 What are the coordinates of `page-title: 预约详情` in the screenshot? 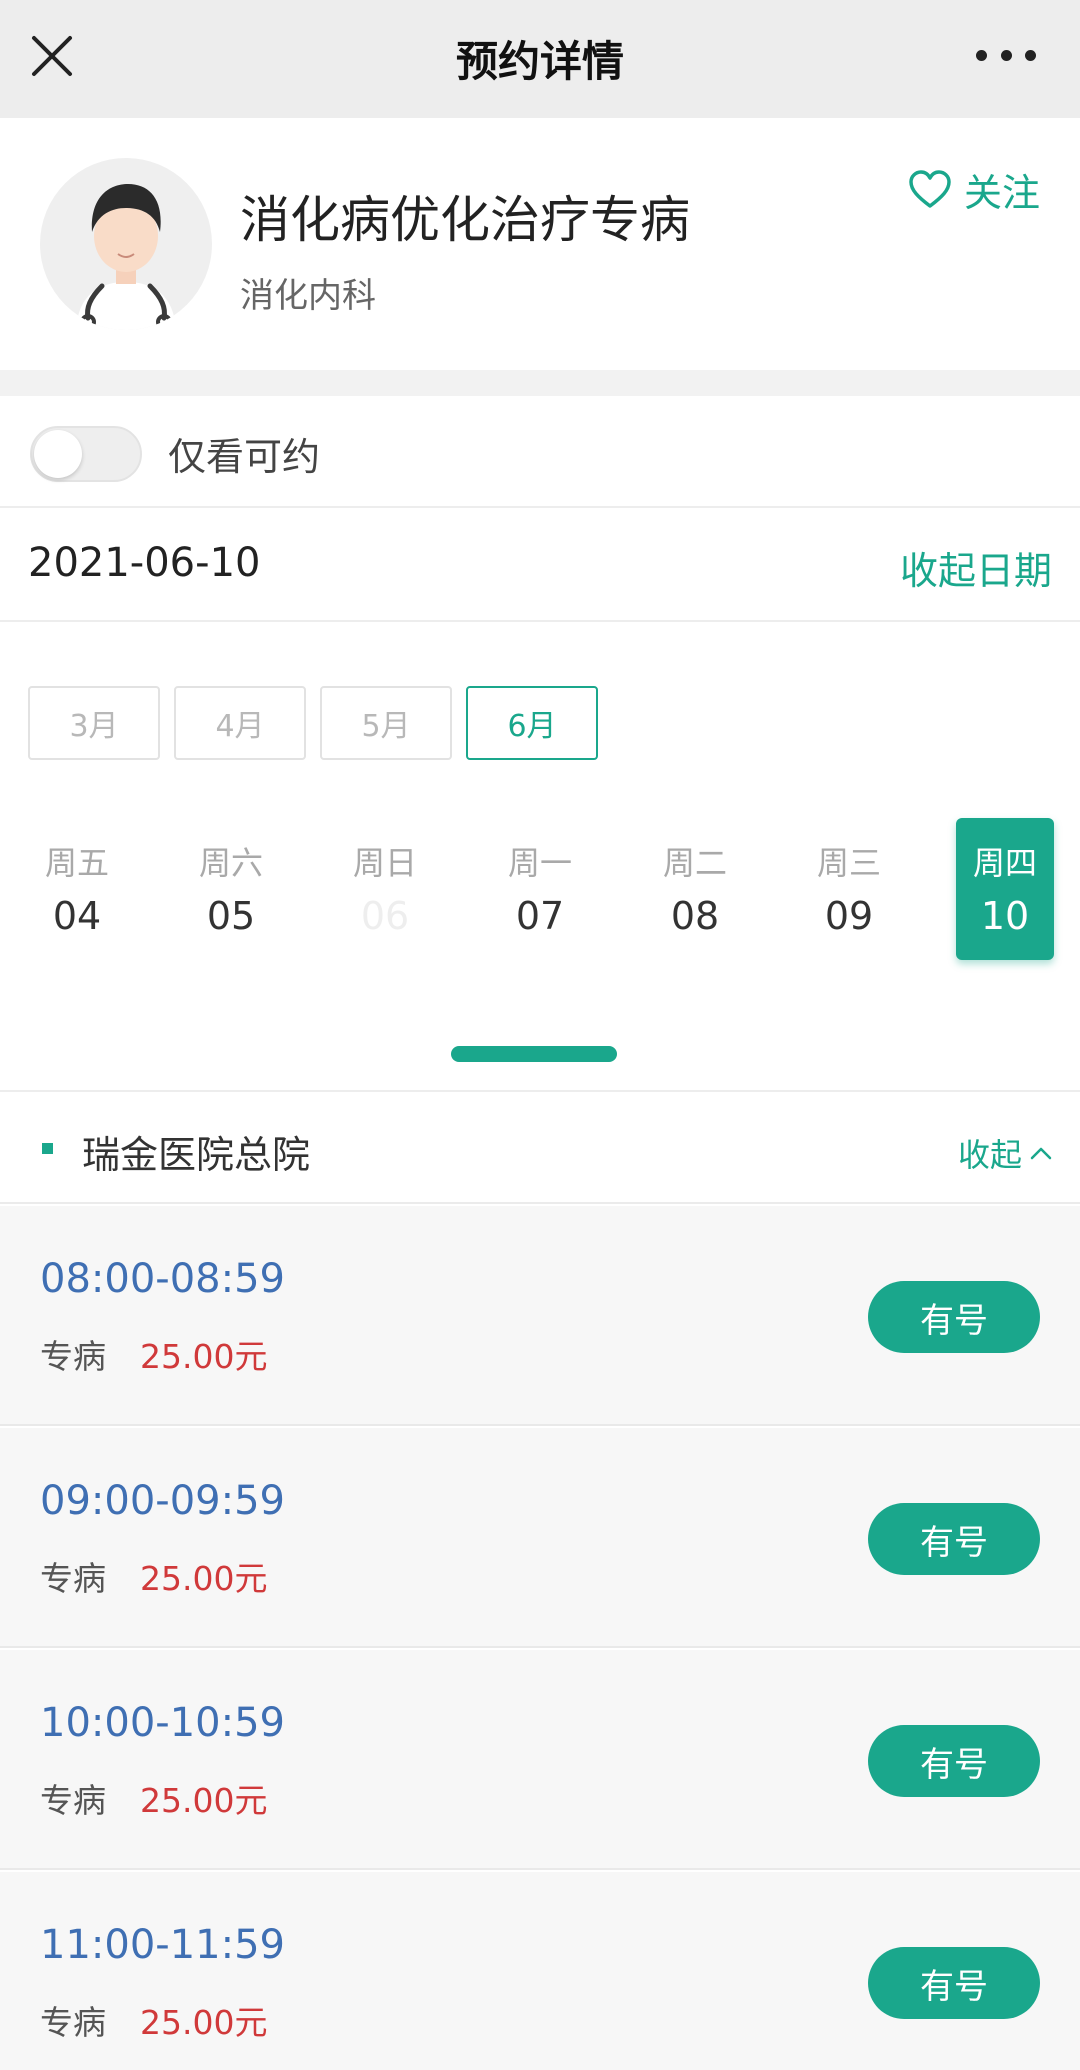 It's located at (539, 61).